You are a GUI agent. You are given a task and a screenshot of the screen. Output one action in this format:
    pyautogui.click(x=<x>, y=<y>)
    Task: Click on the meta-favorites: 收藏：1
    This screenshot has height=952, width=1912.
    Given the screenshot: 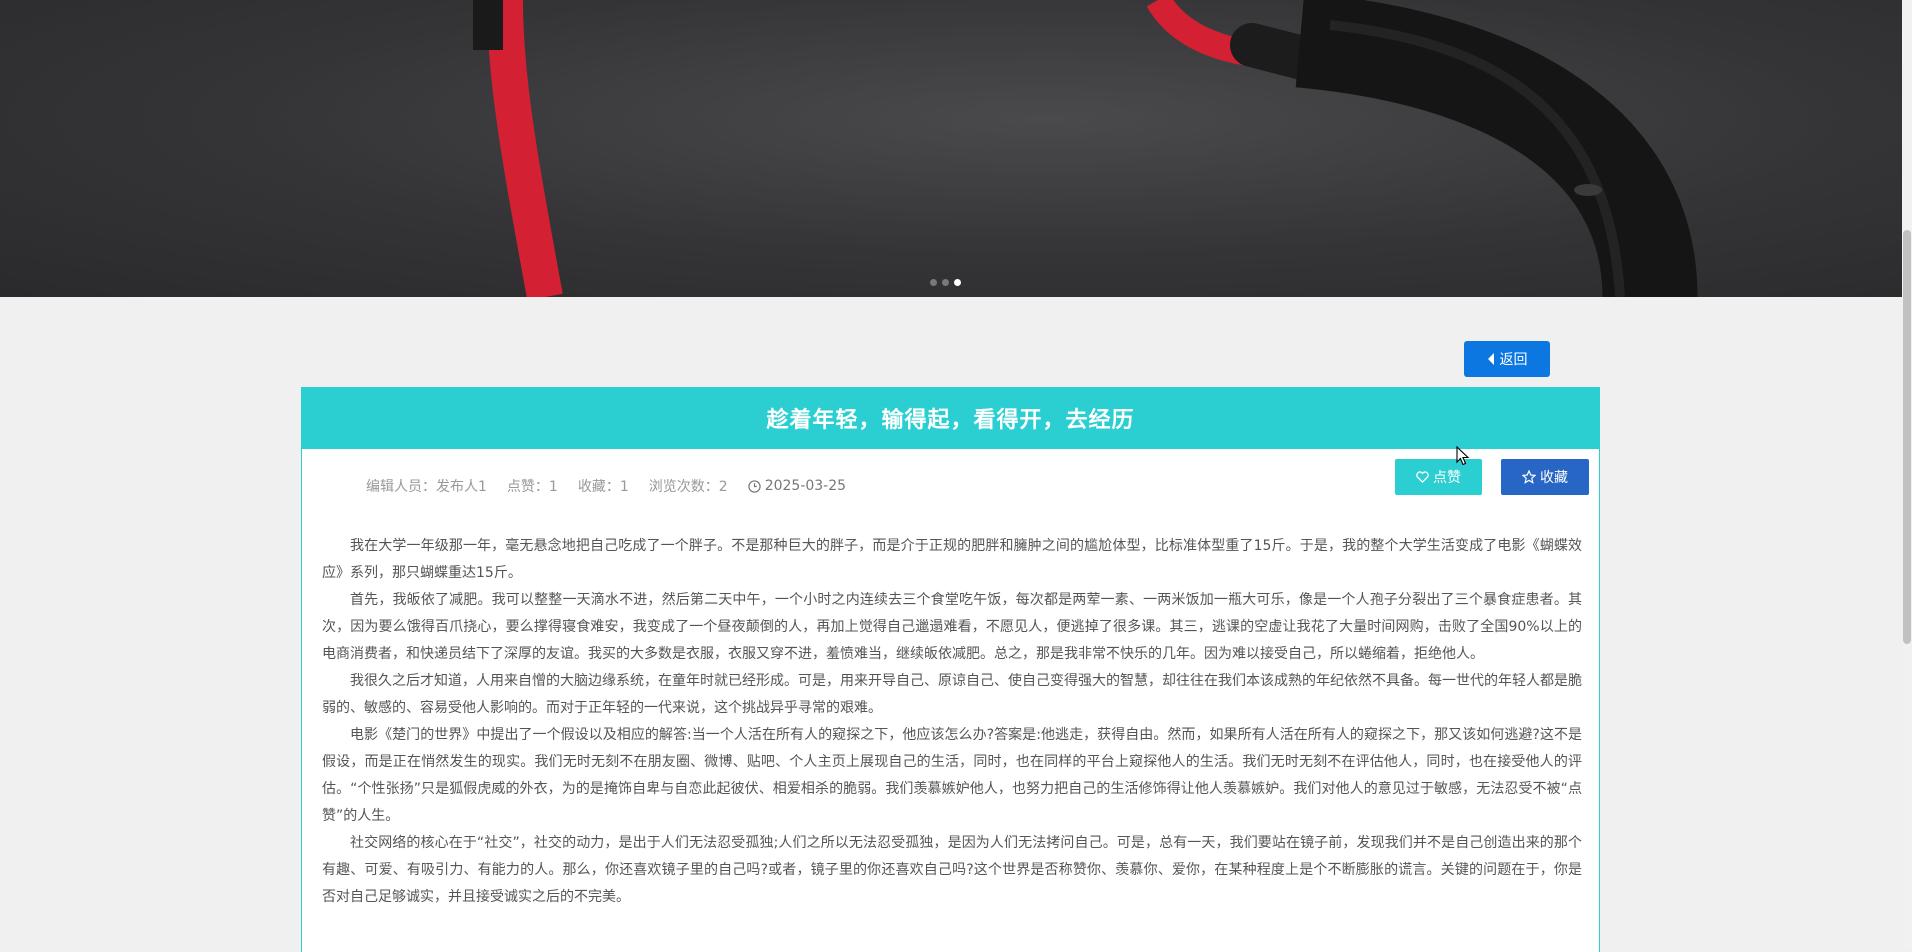 What is the action you would take?
    pyautogui.click(x=603, y=487)
    